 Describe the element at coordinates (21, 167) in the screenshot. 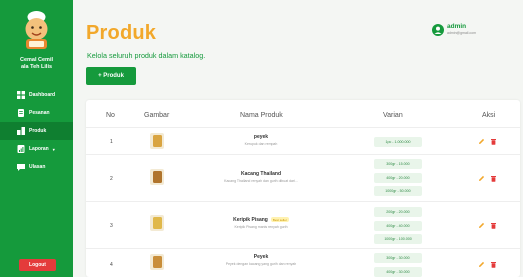

I see `review-icon` at that location.